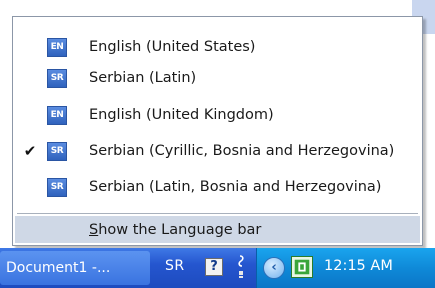 The width and height of the screenshot is (435, 288). Describe the element at coordinates (241, 267) in the screenshot. I see `pen-input-icon` at that location.